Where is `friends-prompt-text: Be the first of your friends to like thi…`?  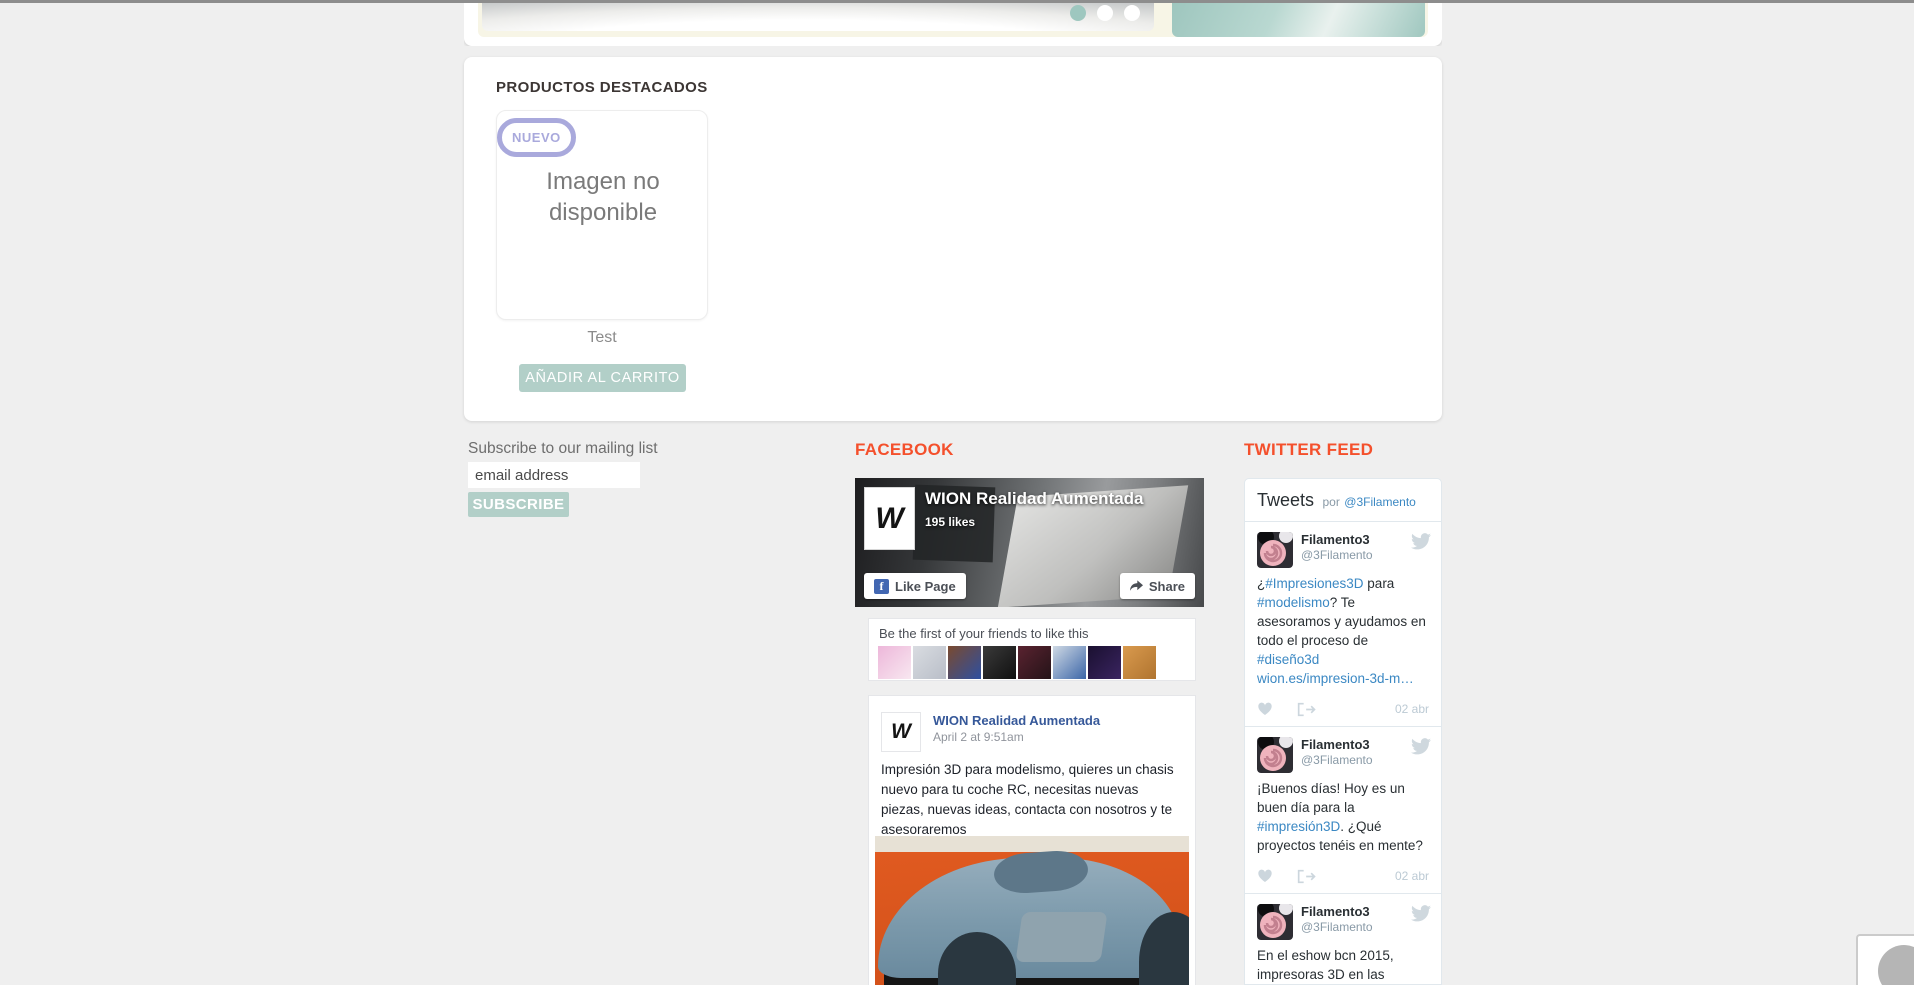 friends-prompt-text: Be the first of your friends to like thi… is located at coordinates (984, 633).